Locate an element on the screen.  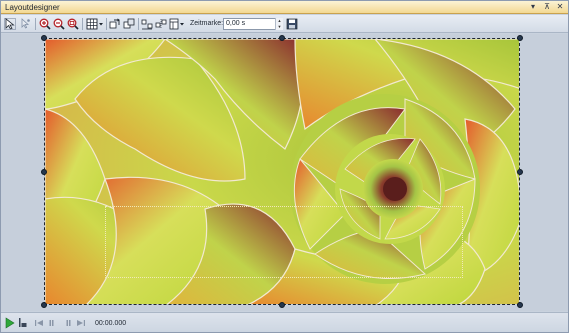
layout-icon is located at coordinates (174, 24).